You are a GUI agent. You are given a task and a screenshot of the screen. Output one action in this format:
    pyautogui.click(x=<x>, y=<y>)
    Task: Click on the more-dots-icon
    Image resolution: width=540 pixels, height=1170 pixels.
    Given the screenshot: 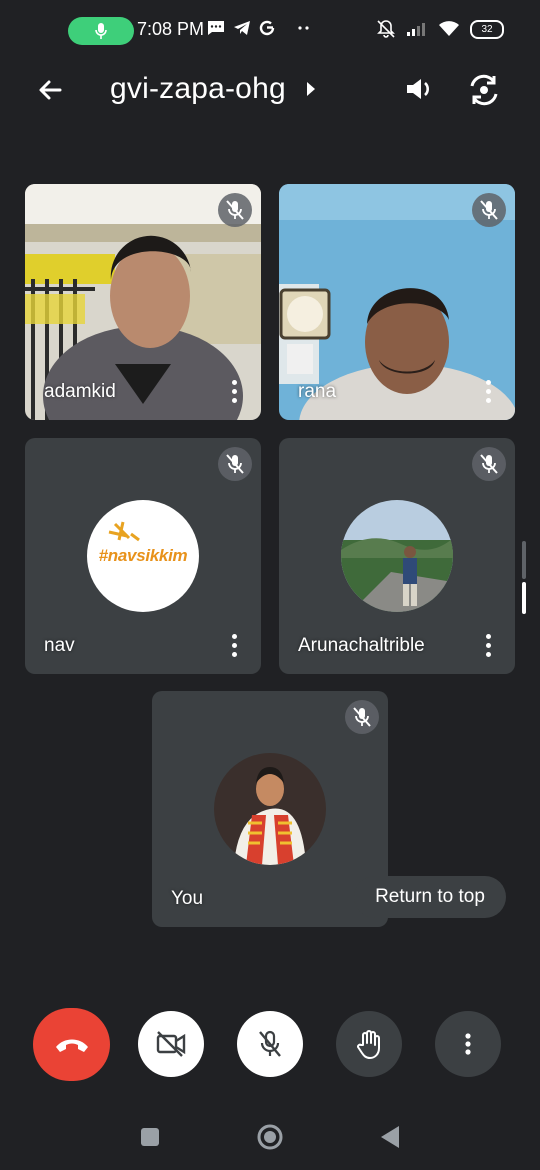 What is the action you would take?
    pyautogui.click(x=303, y=28)
    